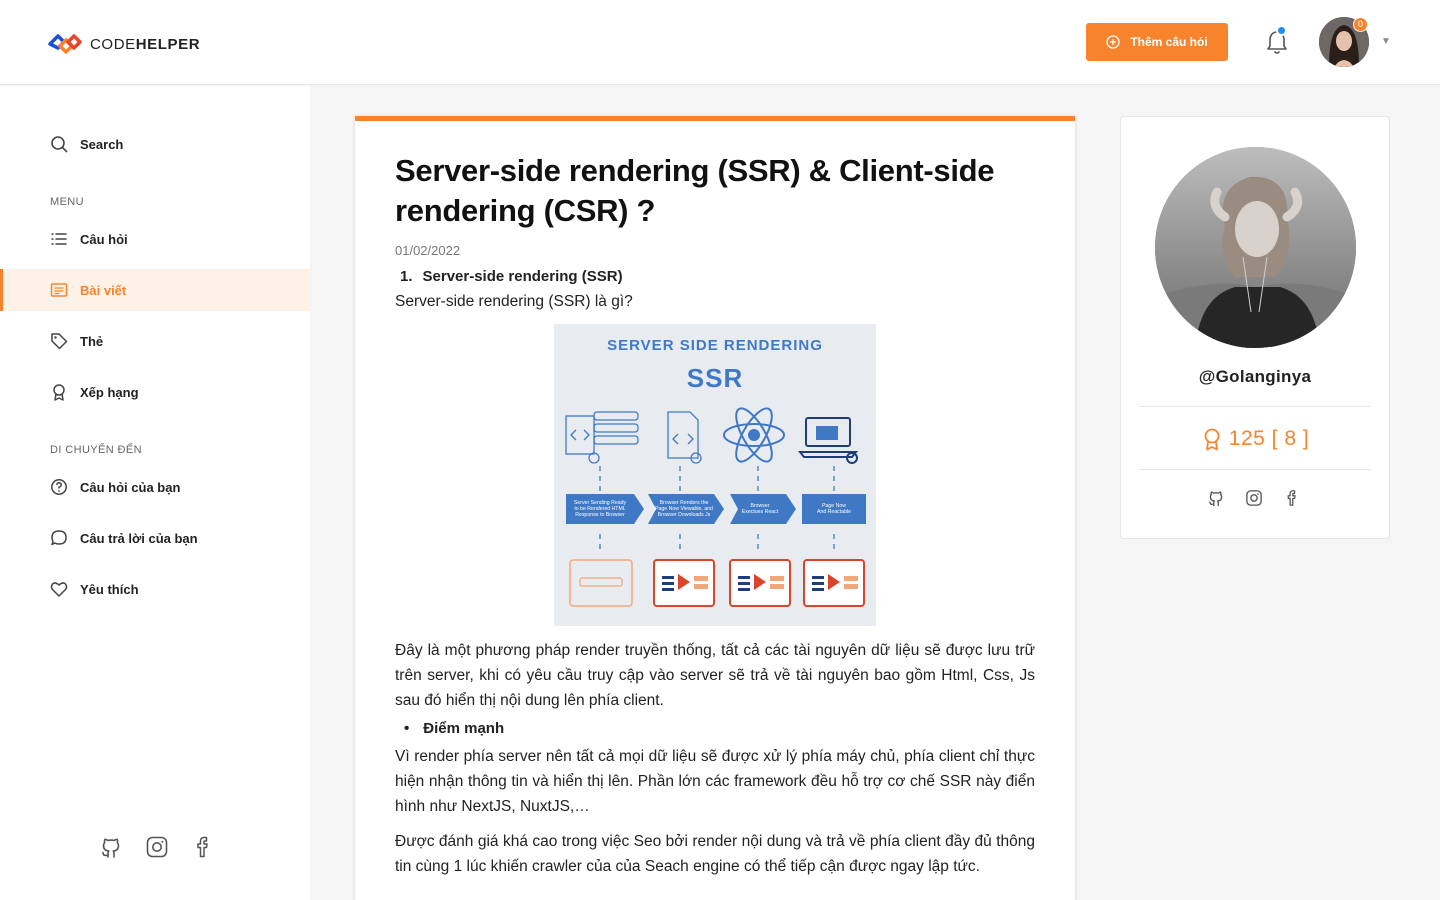  I want to click on sidebar-item-label: Search, so click(102, 144).